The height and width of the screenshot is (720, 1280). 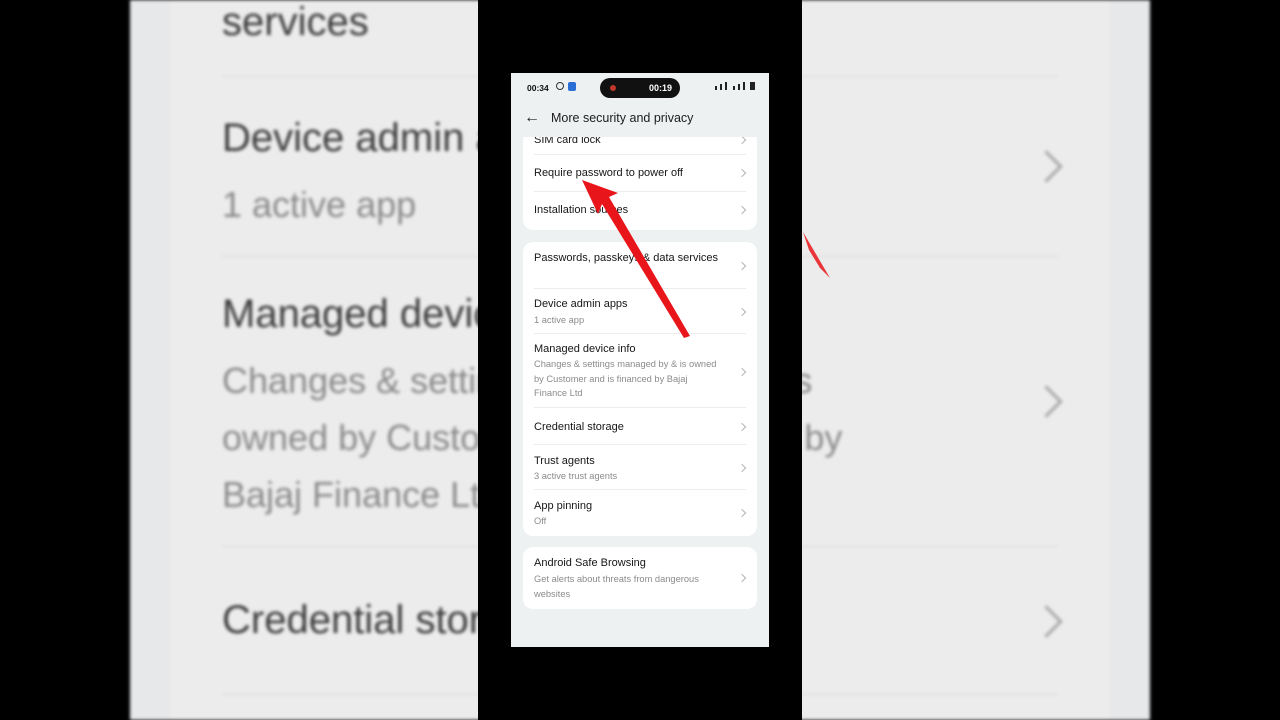 What do you see at coordinates (563, 506) in the screenshot?
I see `item-label: App pinning` at bounding box center [563, 506].